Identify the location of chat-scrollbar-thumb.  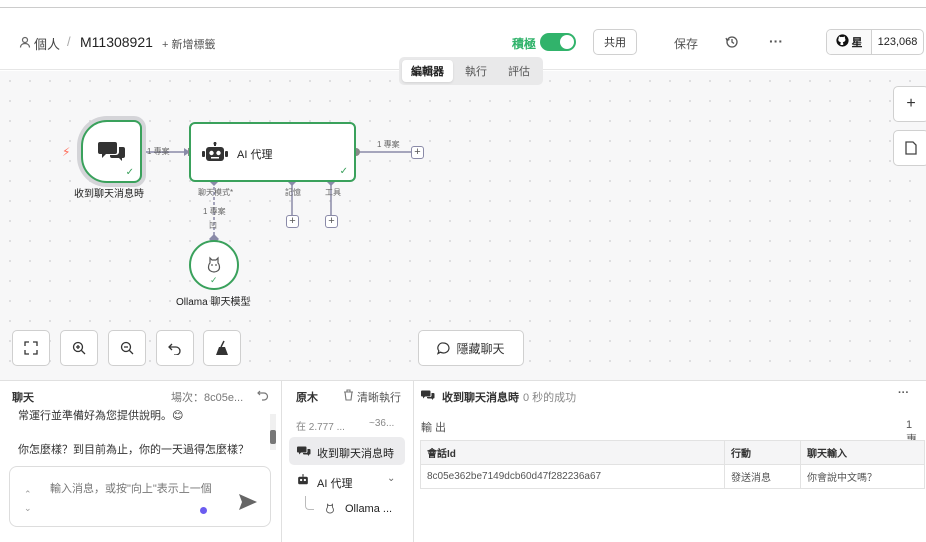
(273, 437).